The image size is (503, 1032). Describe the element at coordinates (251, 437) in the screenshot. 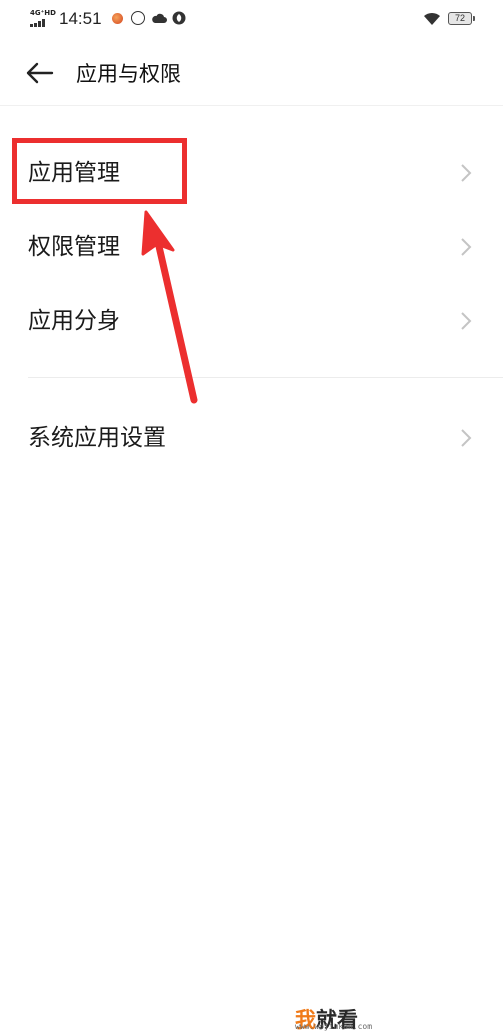

I see `menu-item-system-app-settings: 系统应用设置` at that location.